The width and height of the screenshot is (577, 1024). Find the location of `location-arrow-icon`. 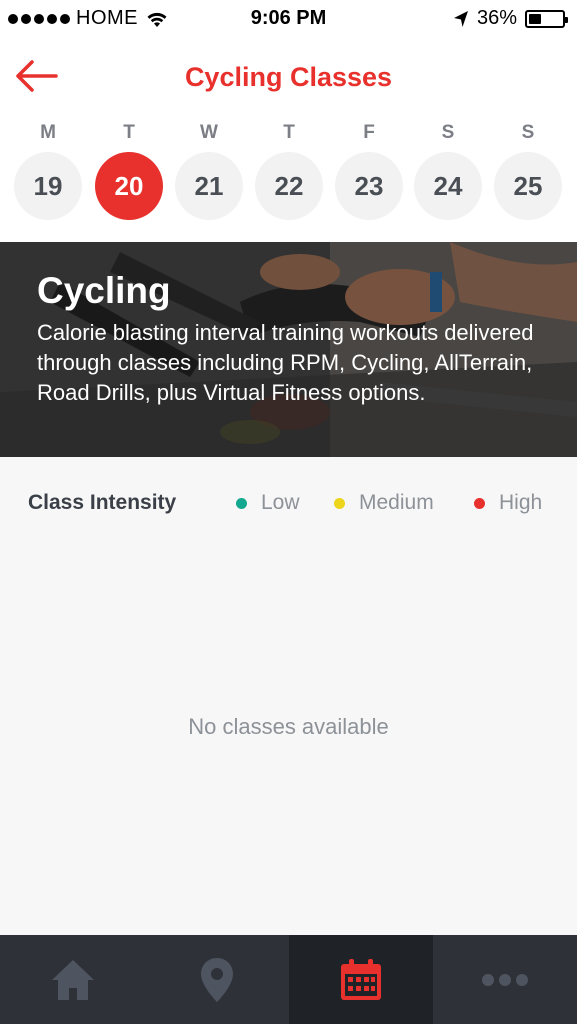

location-arrow-icon is located at coordinates (460, 18).